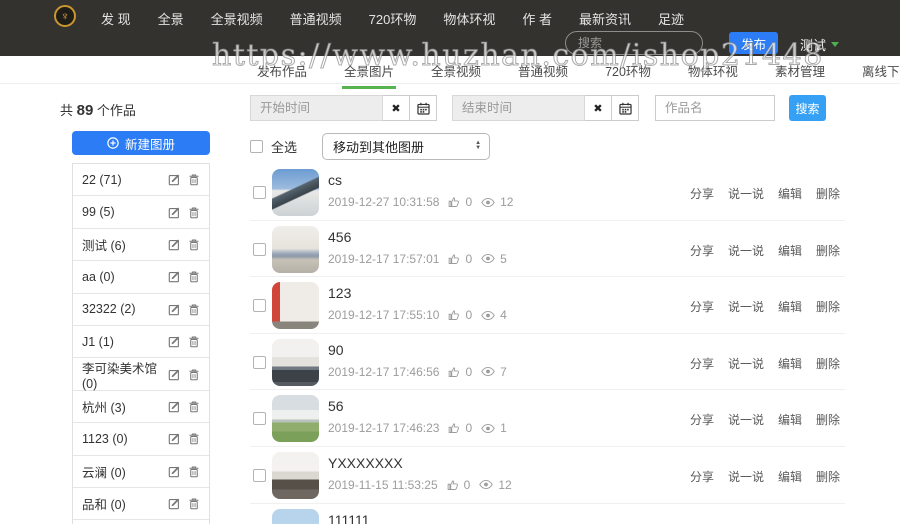 The image size is (900, 524). What do you see at coordinates (469, 18) in the screenshot?
I see `nav-item-object-view: 物体环视` at bounding box center [469, 18].